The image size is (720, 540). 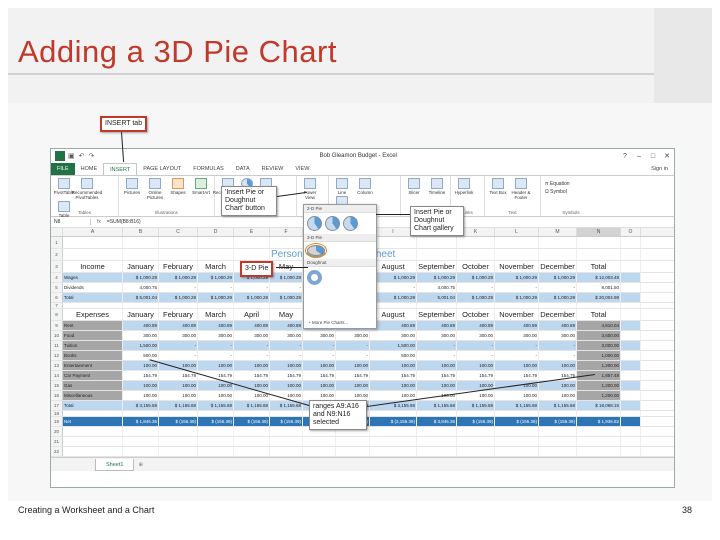 I want to click on cell: Gas, so click(x=93, y=385).